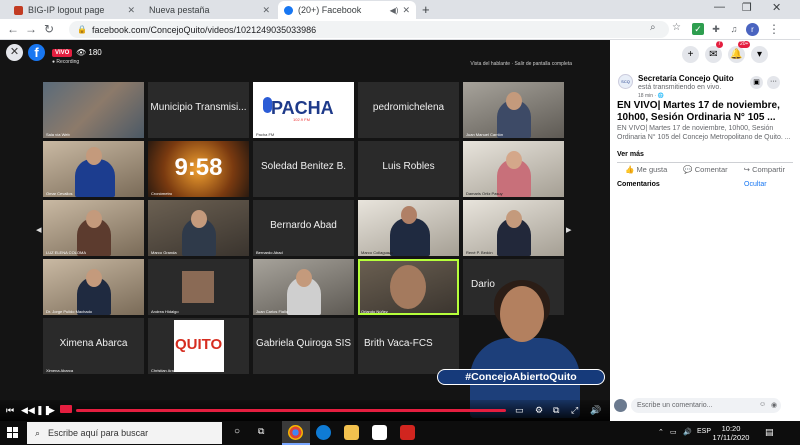  What do you see at coordinates (704, 431) in the screenshot?
I see `language-indicator: ESP` at bounding box center [704, 431].